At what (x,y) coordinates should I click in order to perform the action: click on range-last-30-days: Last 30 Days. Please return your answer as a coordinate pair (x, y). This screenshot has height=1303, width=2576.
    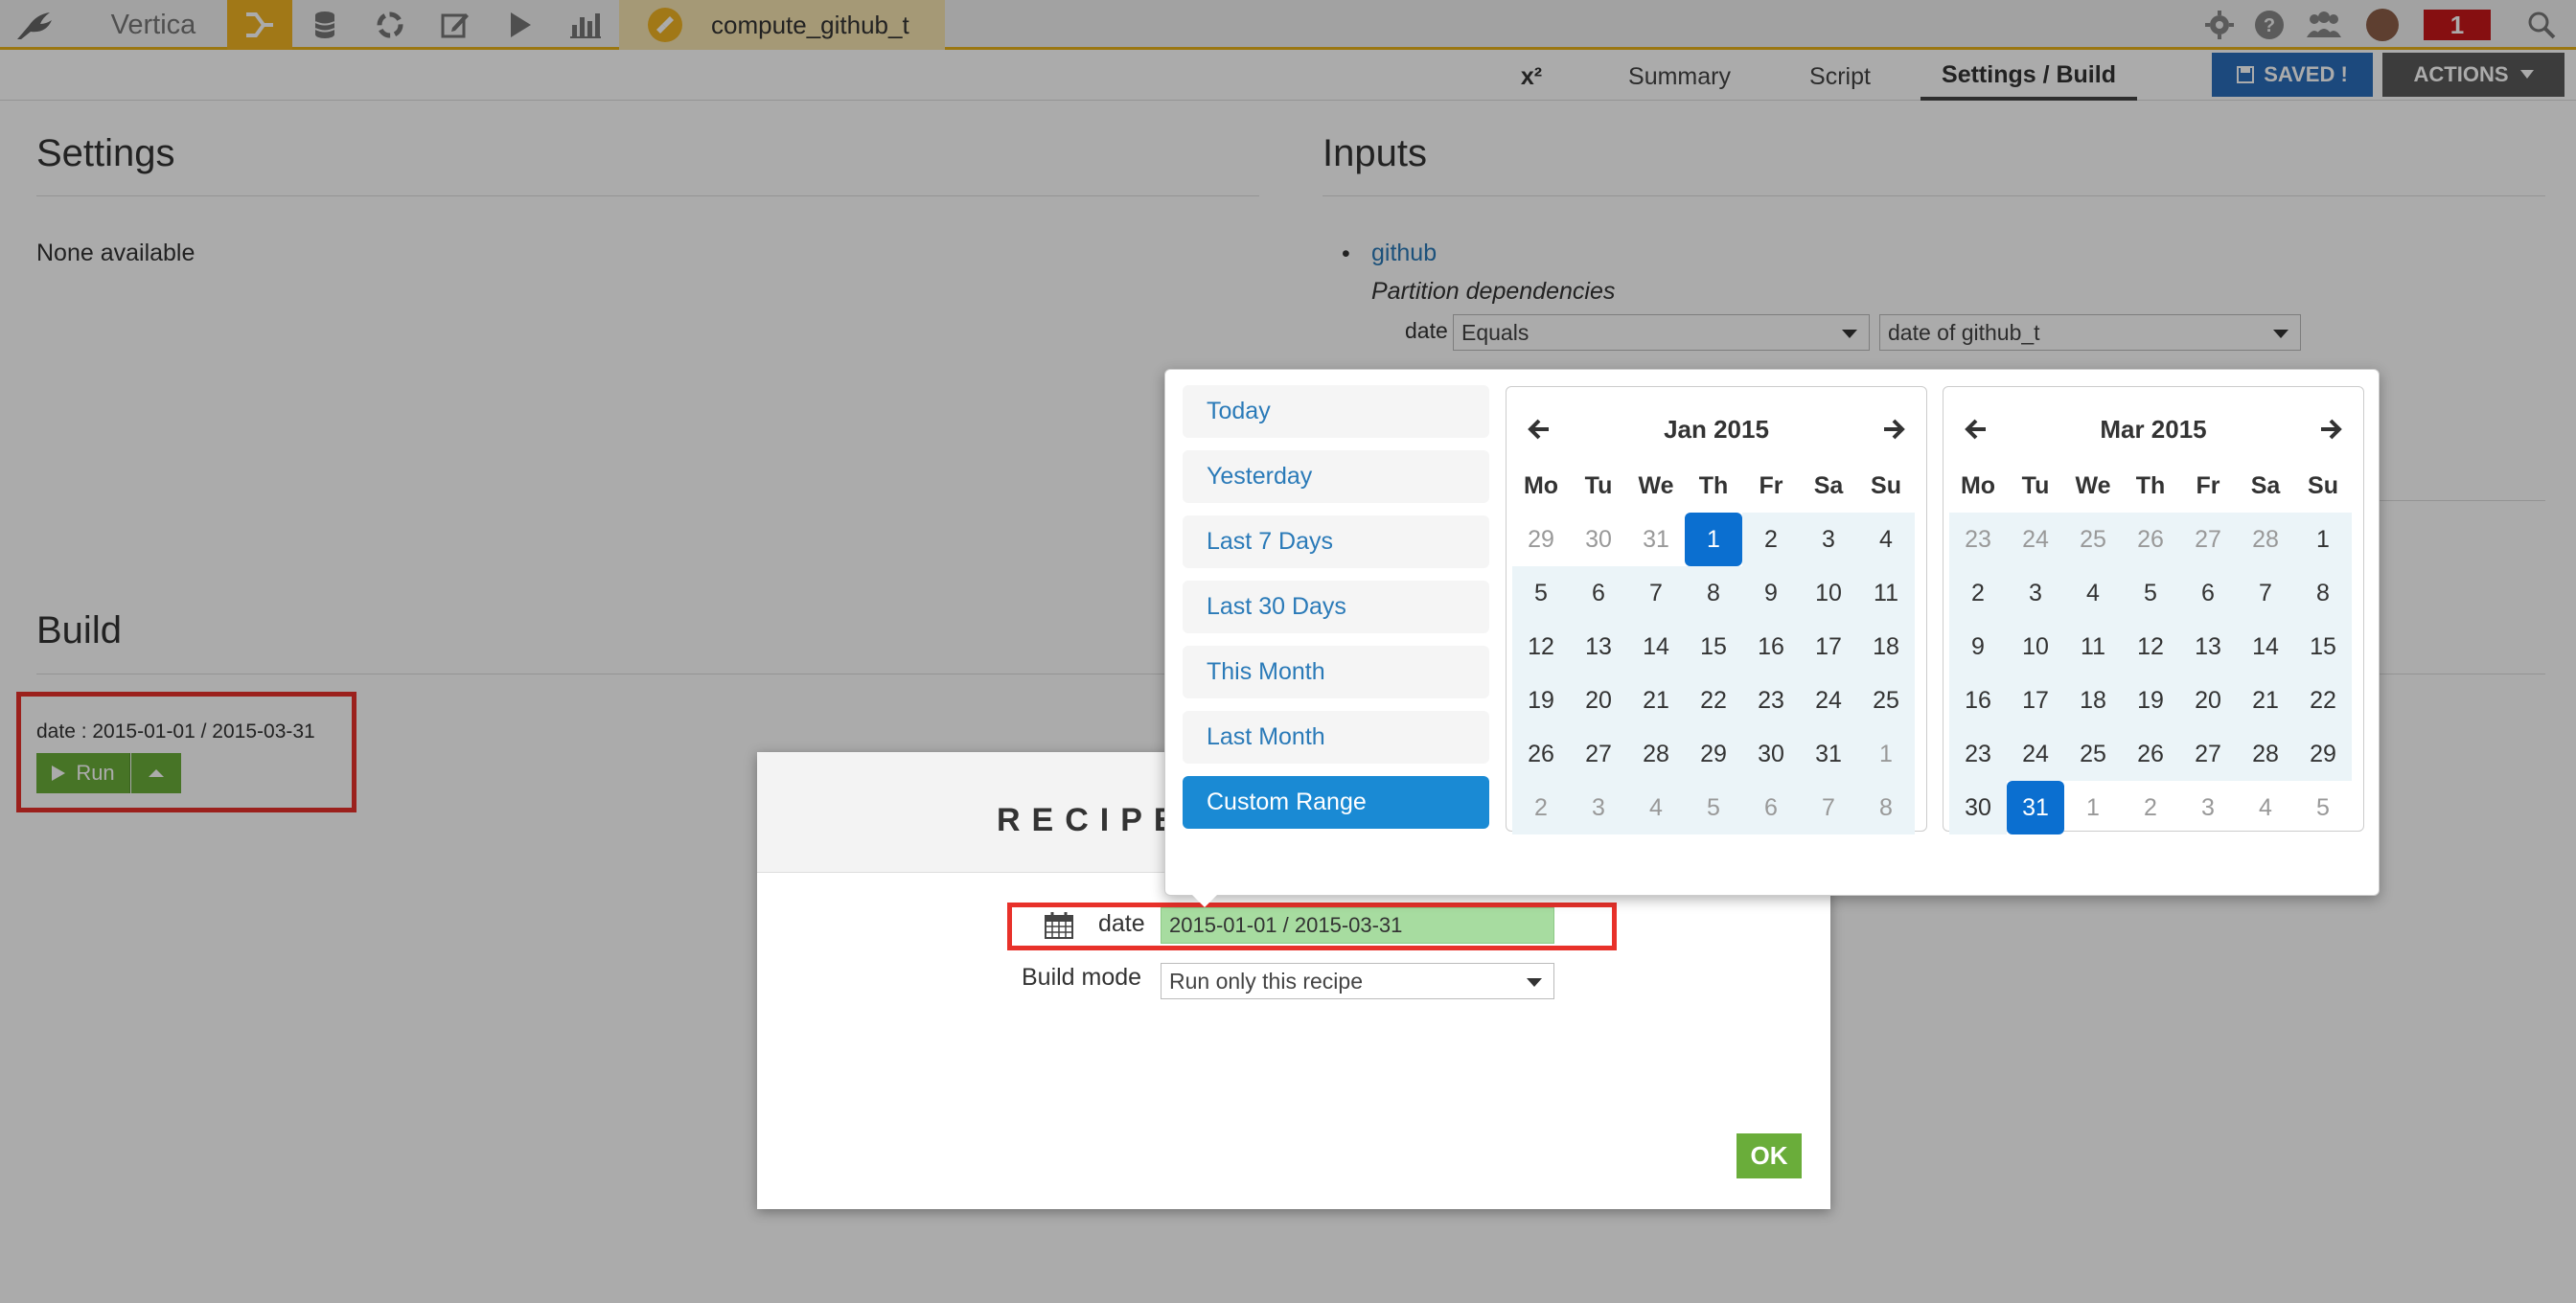
    Looking at the image, I should click on (1336, 607).